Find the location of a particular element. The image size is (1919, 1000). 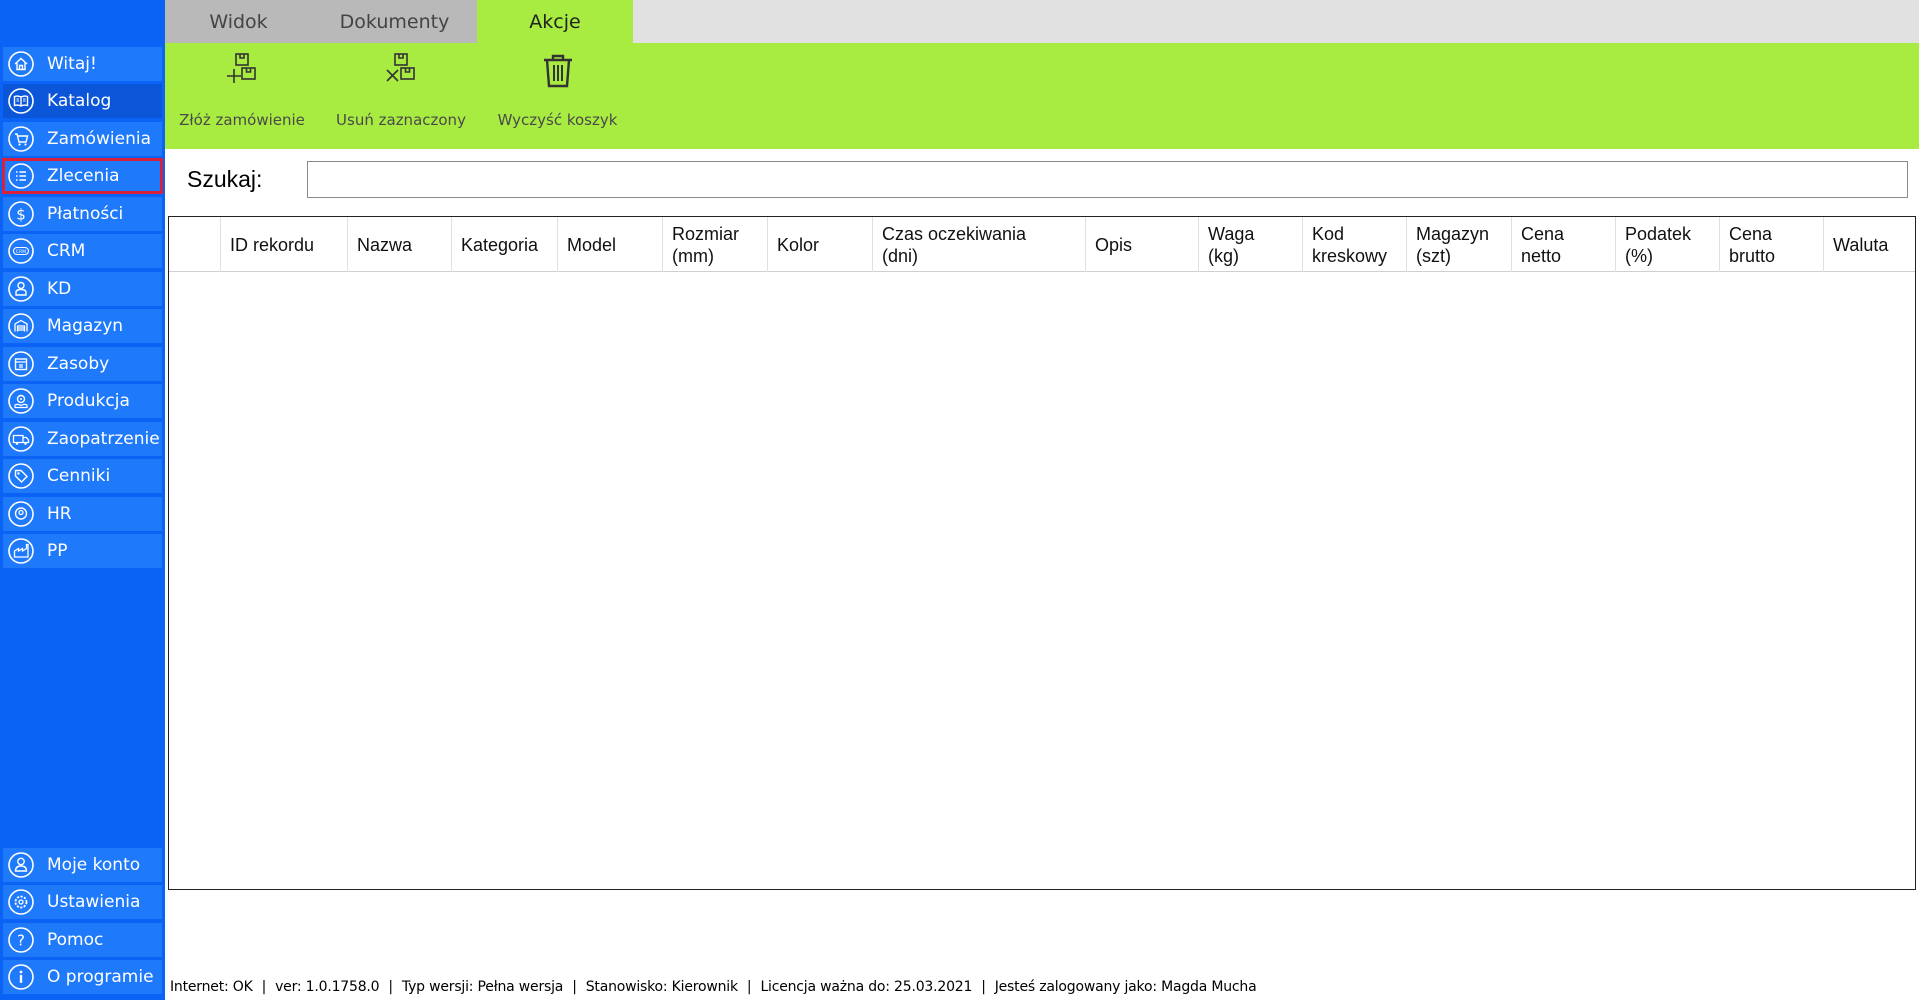

dollar-icon: $ is located at coordinates (21, 214).